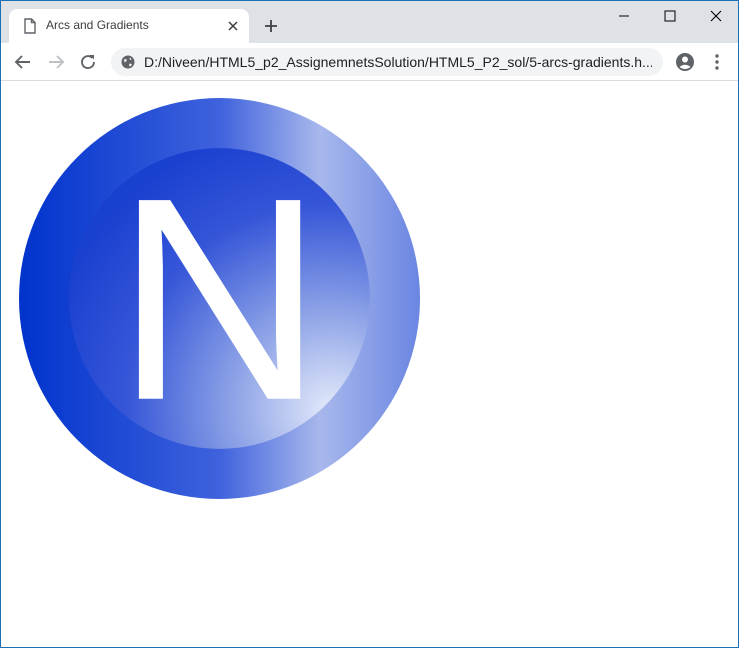  I want to click on back-arrow-icon, so click(23, 62).